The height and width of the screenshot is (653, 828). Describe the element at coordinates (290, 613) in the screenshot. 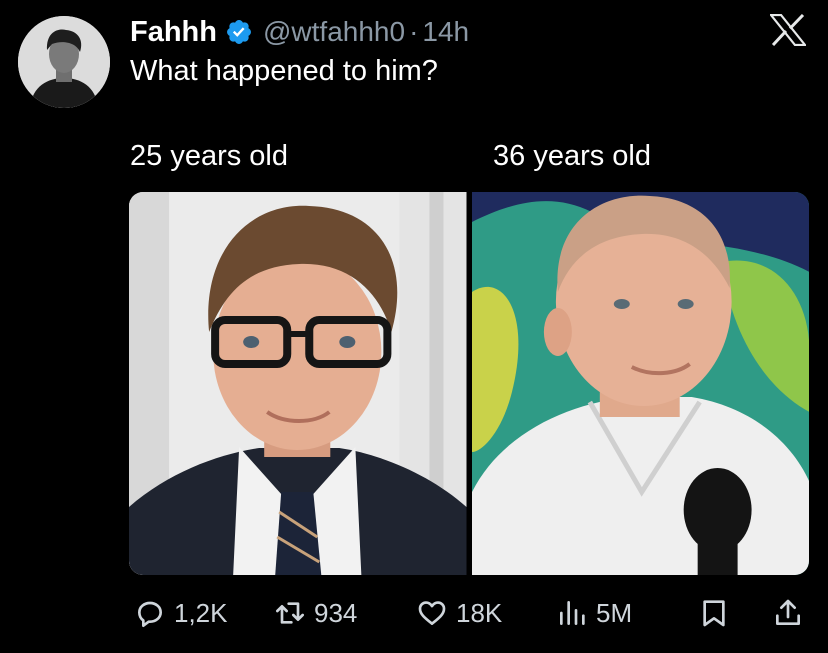

I see `repost-icon` at that location.